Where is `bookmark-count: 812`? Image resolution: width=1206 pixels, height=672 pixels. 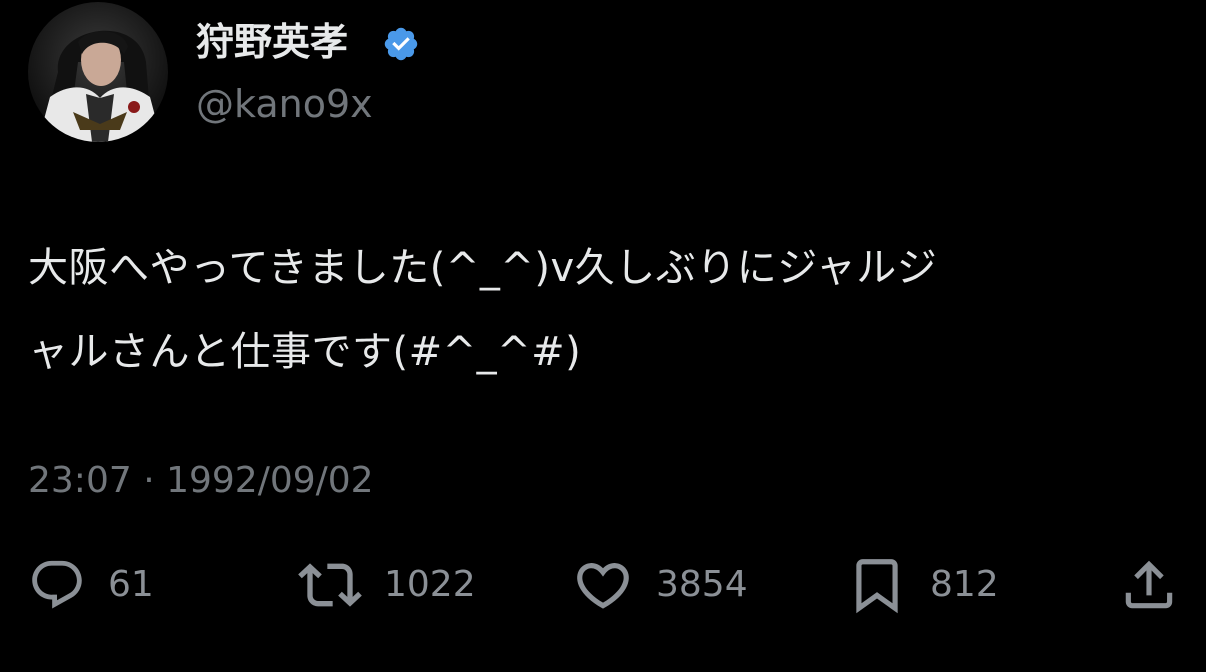 bookmark-count: 812 is located at coordinates (964, 584).